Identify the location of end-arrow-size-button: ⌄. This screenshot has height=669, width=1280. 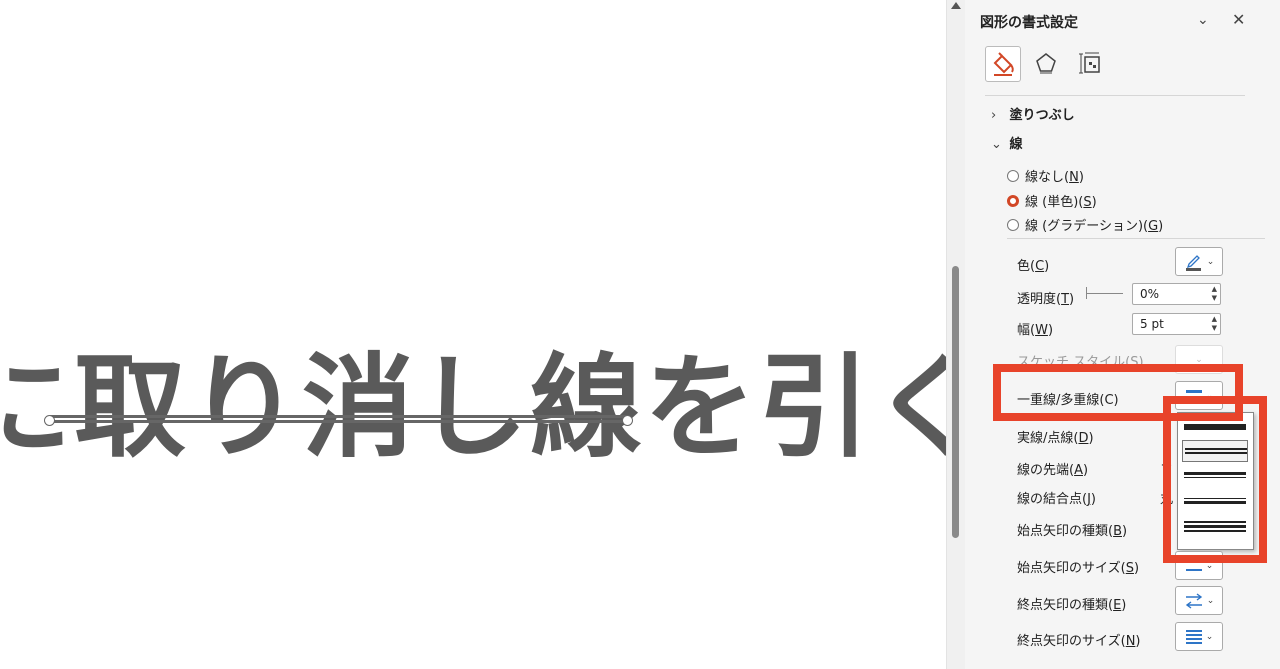
(1199, 636).